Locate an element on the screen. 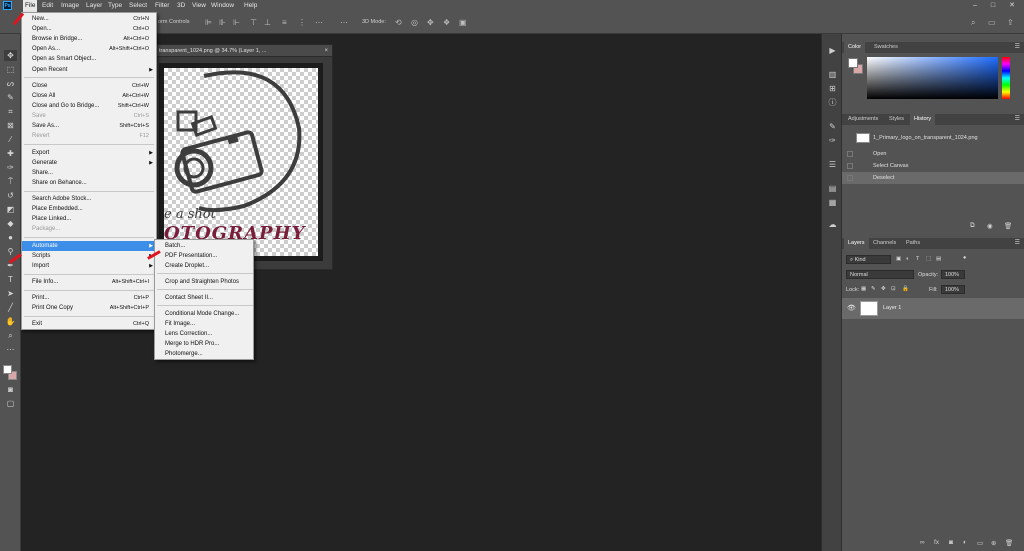 The width and height of the screenshot is (1024, 551). link-layers-icon: ∞ is located at coordinates (922, 542).